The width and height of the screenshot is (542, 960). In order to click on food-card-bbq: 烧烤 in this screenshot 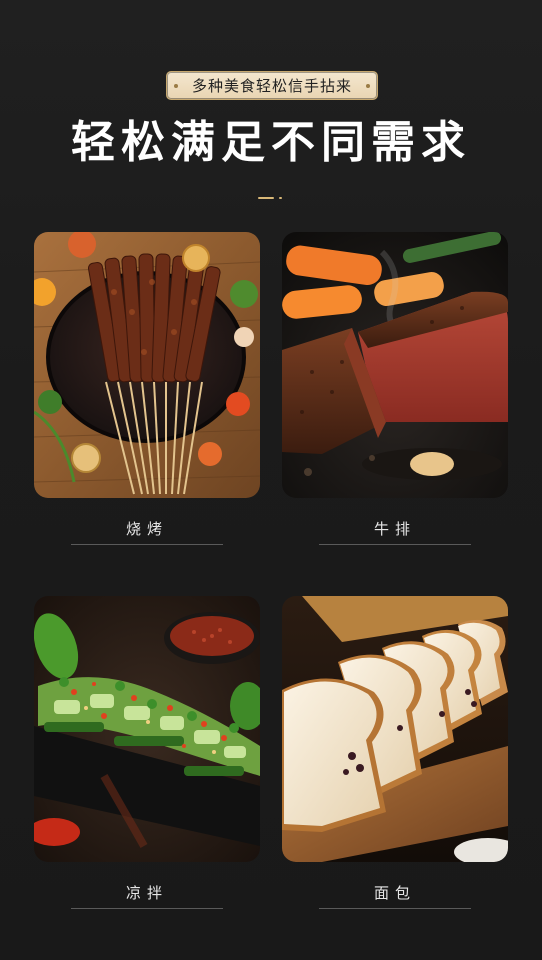, I will do `click(147, 388)`.